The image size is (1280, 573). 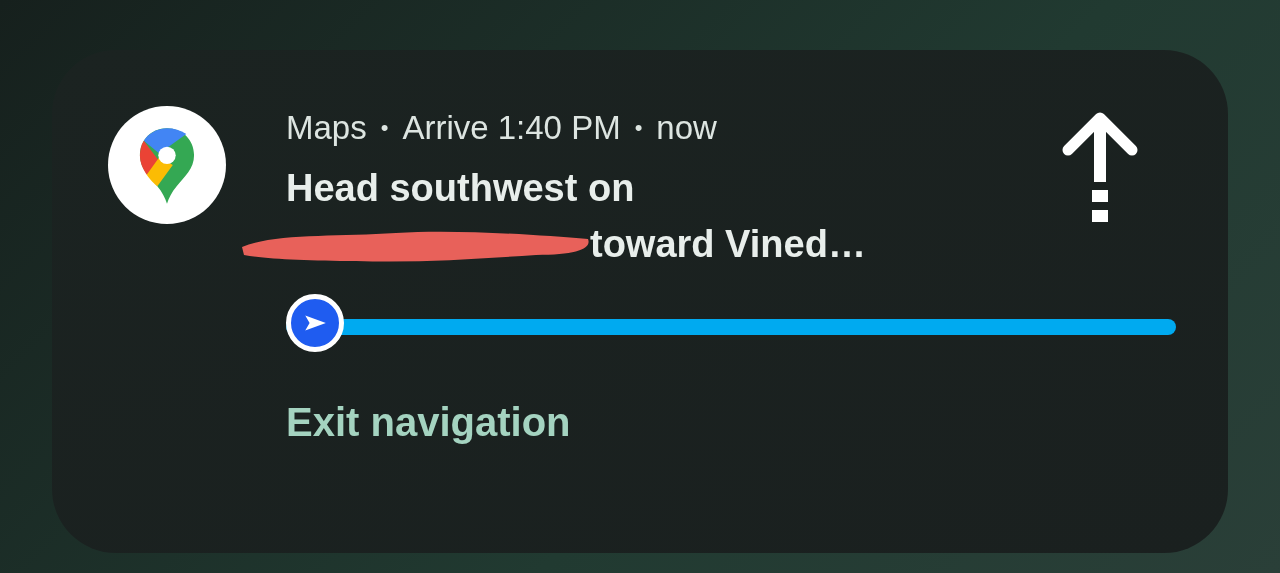 I want to click on instruction-text: Head southwest on, so click(x=461, y=188).